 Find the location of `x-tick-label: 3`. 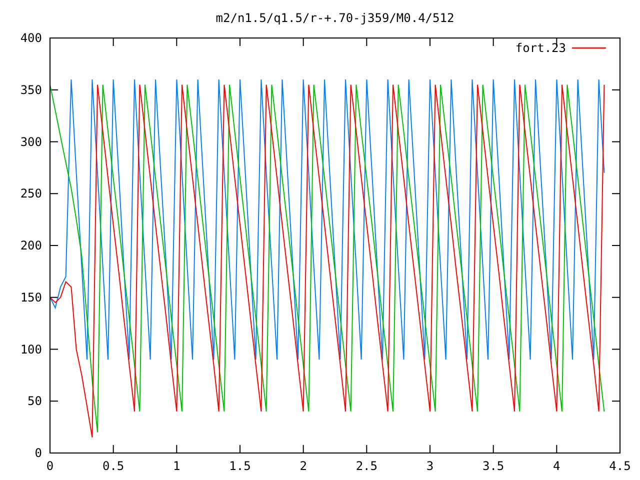

x-tick-label: 3 is located at coordinates (430, 466).